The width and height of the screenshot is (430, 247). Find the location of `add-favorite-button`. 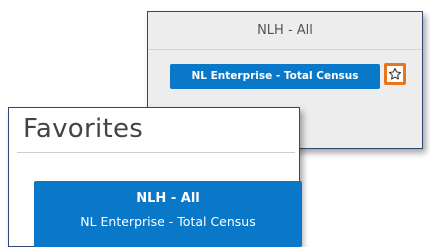

add-favorite-button is located at coordinates (395, 74).